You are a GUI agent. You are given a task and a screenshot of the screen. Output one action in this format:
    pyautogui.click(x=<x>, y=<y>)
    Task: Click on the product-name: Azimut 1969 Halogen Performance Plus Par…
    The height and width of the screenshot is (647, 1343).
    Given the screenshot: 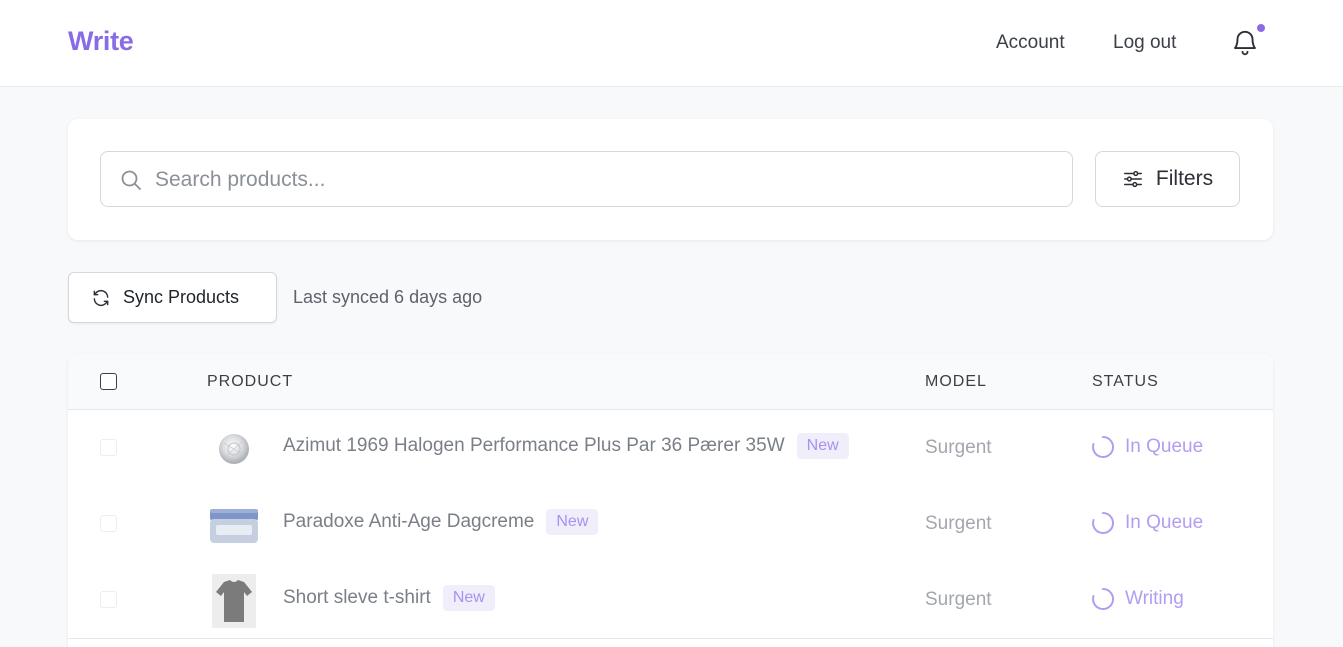 What is the action you would take?
    pyautogui.click(x=534, y=446)
    